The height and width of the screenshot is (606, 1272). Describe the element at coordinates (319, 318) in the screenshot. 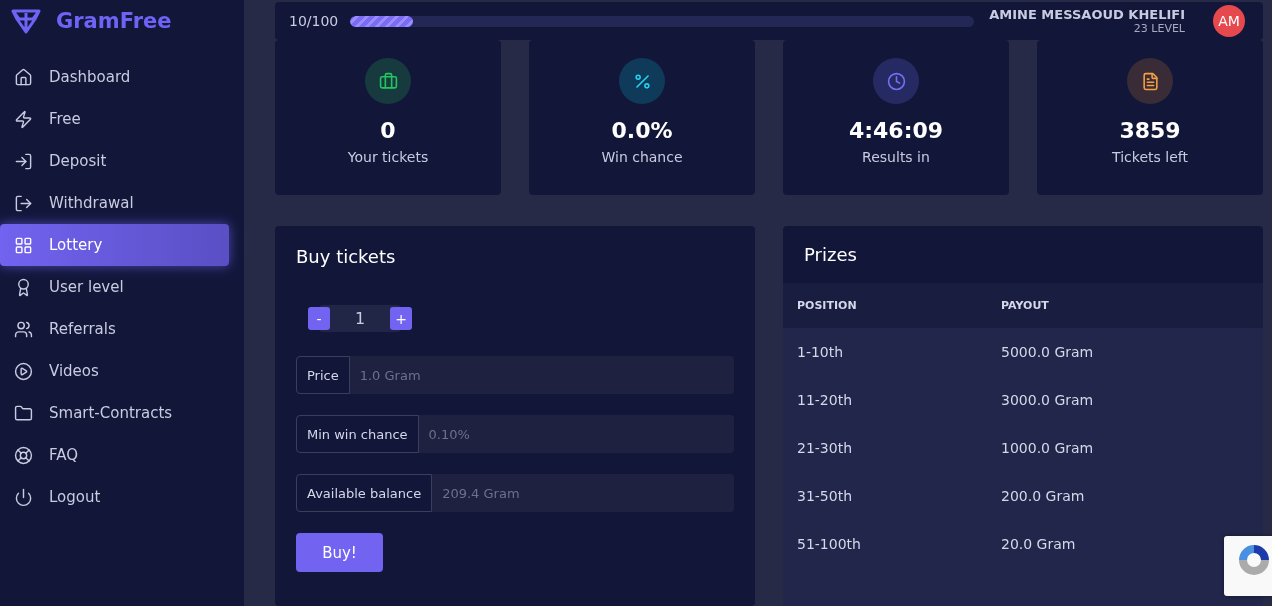

I see `minus-button: -` at that location.